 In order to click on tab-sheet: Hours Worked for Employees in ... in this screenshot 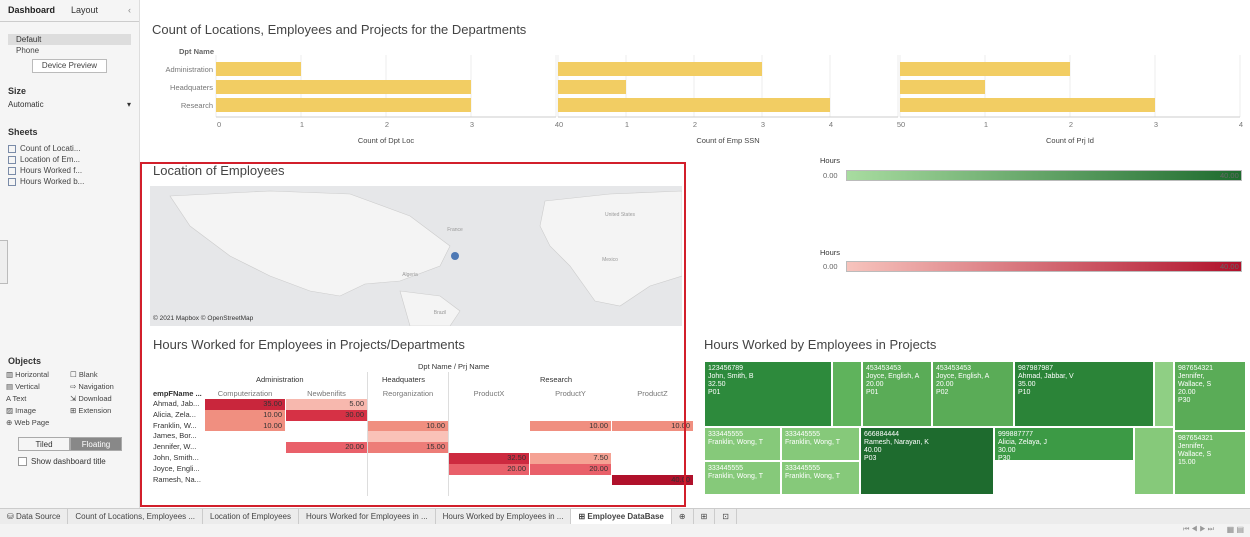, I will do `click(367, 516)`.